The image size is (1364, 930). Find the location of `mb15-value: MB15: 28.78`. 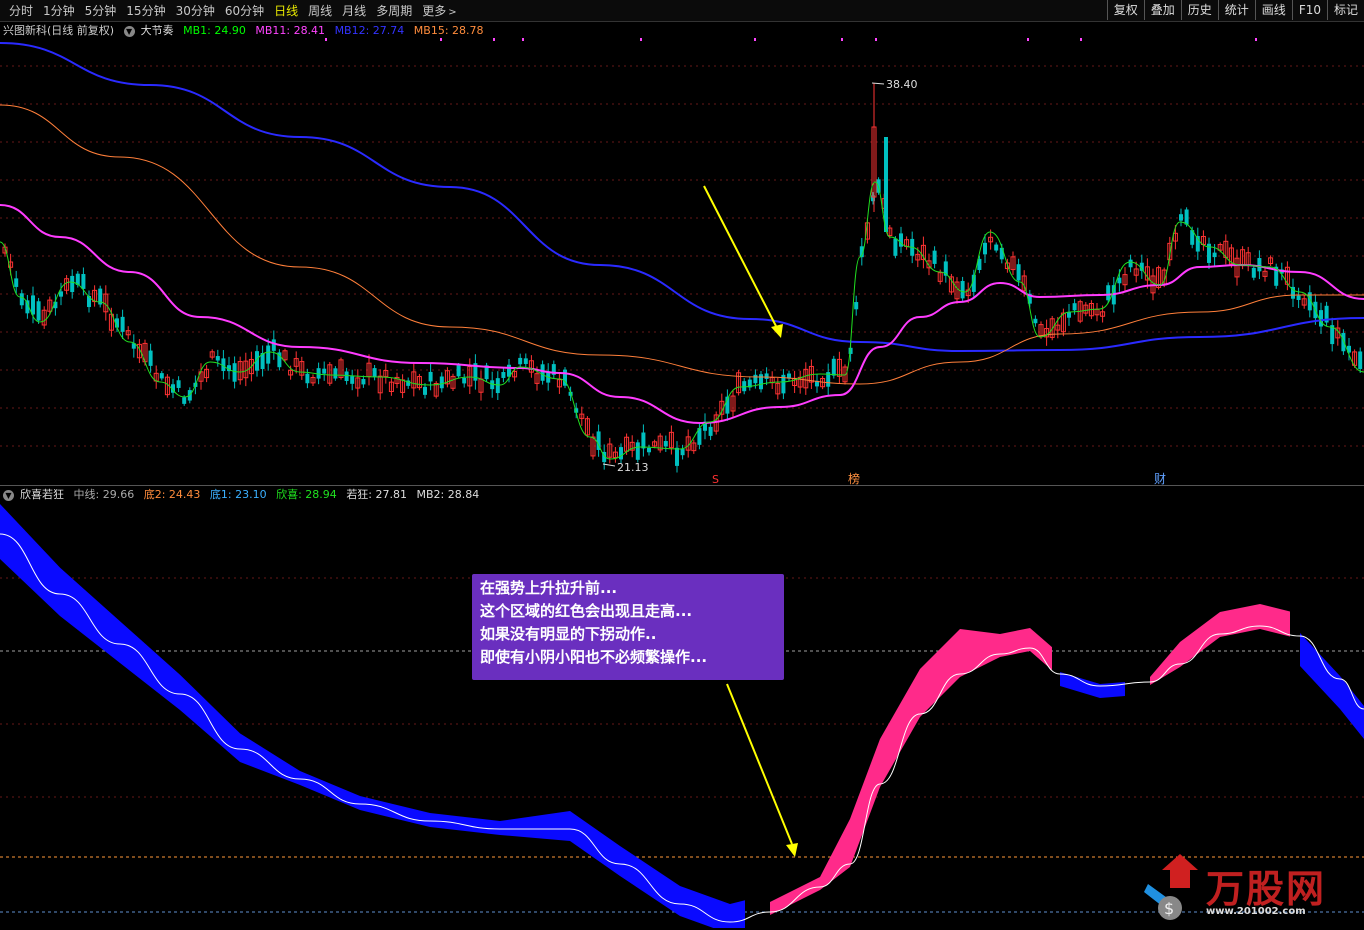

mb15-value: MB15: 28.78 is located at coordinates (448, 30).